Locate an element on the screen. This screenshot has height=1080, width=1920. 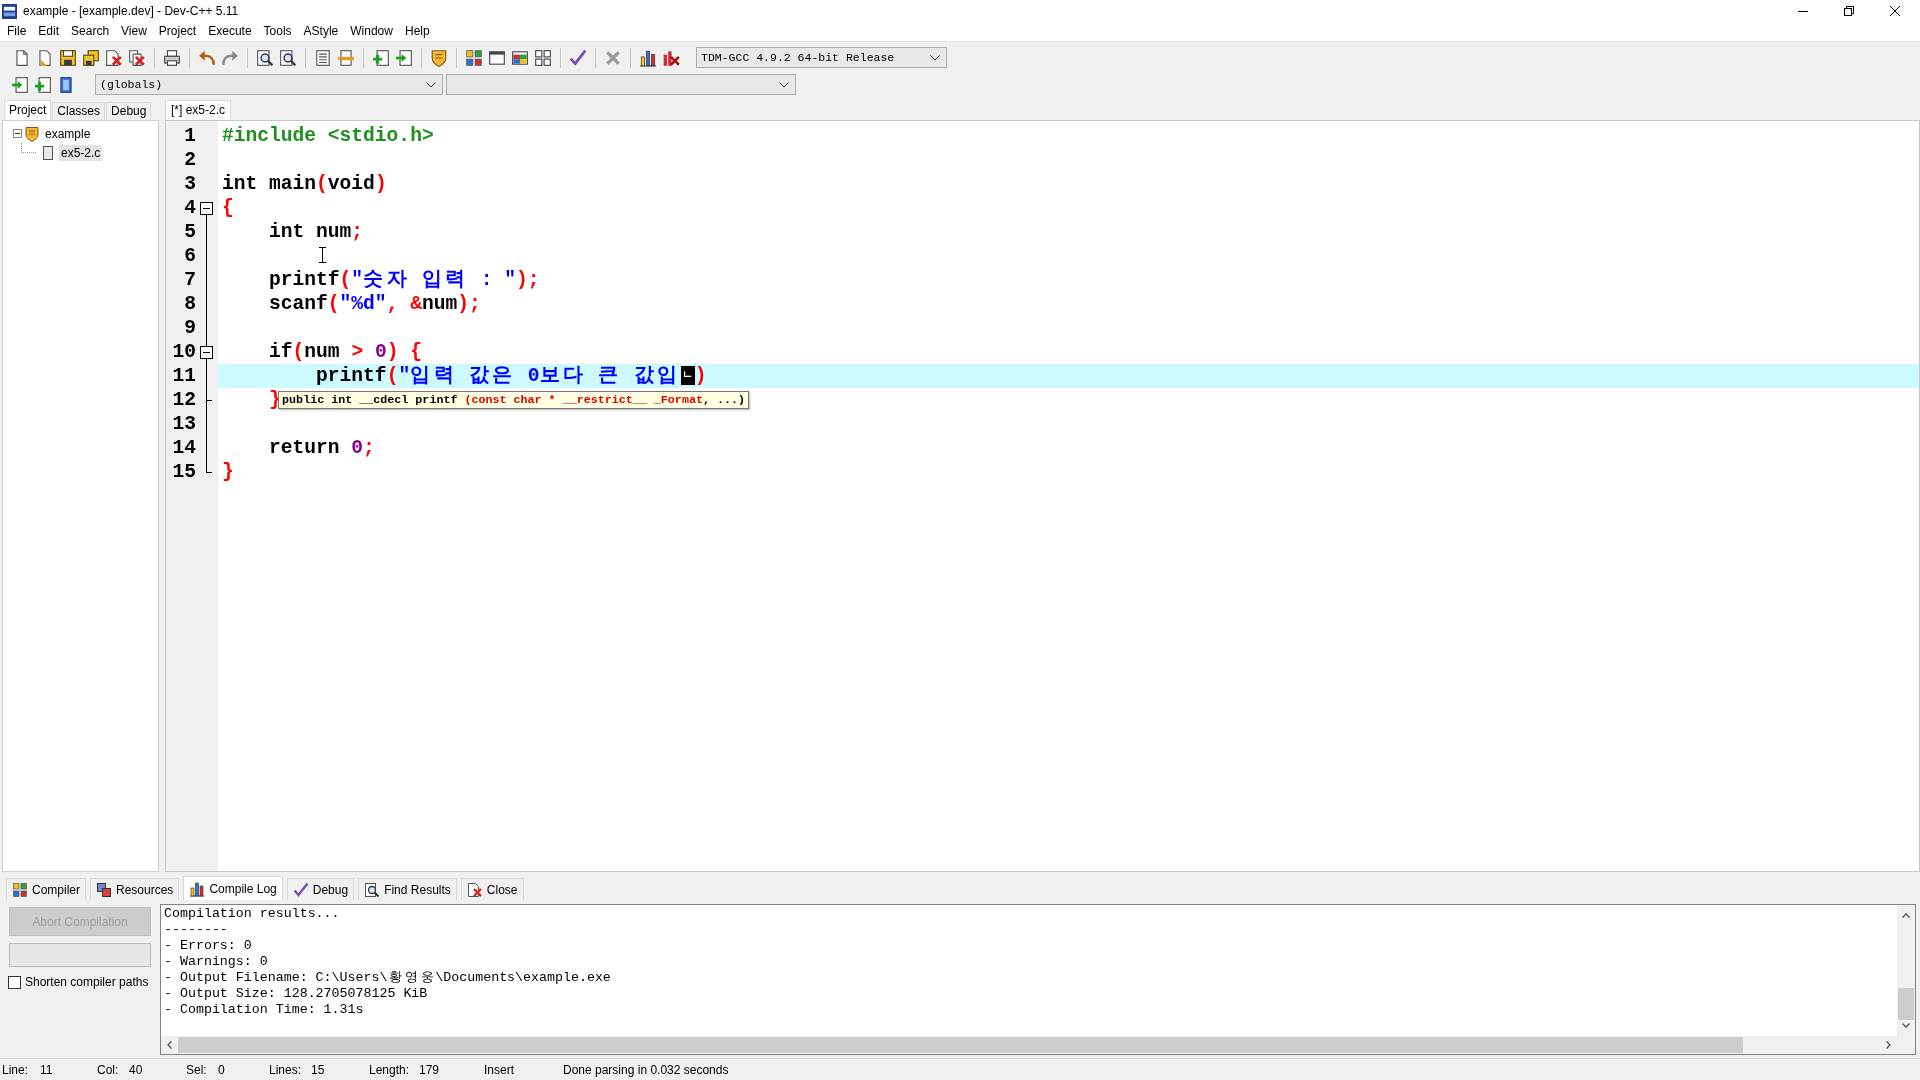
status-label: Col: is located at coordinates (108, 1069).